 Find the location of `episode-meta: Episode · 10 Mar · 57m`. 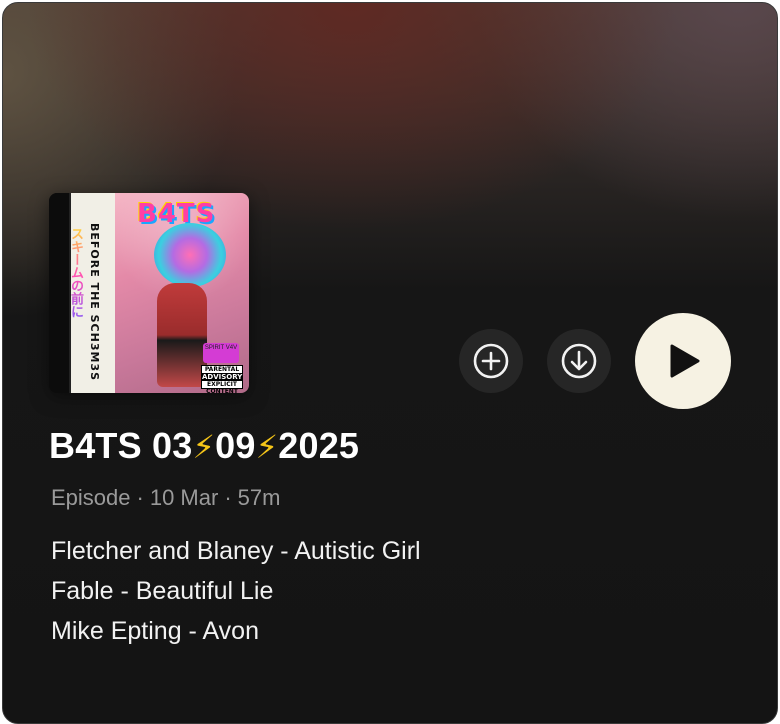

episode-meta: Episode · 10 Mar · 57m is located at coordinates (165, 498).